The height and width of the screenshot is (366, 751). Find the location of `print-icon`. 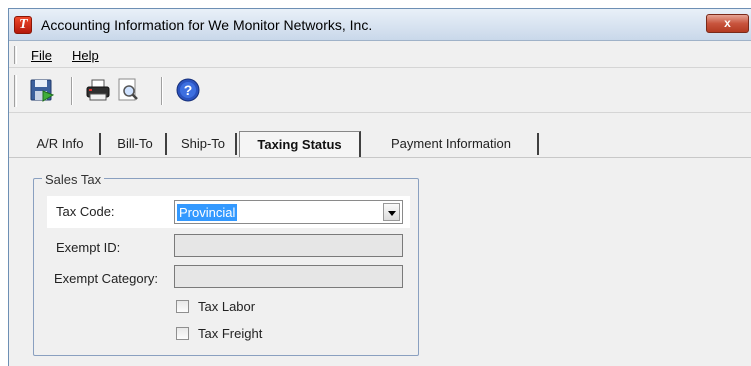

print-icon is located at coordinates (98, 90).